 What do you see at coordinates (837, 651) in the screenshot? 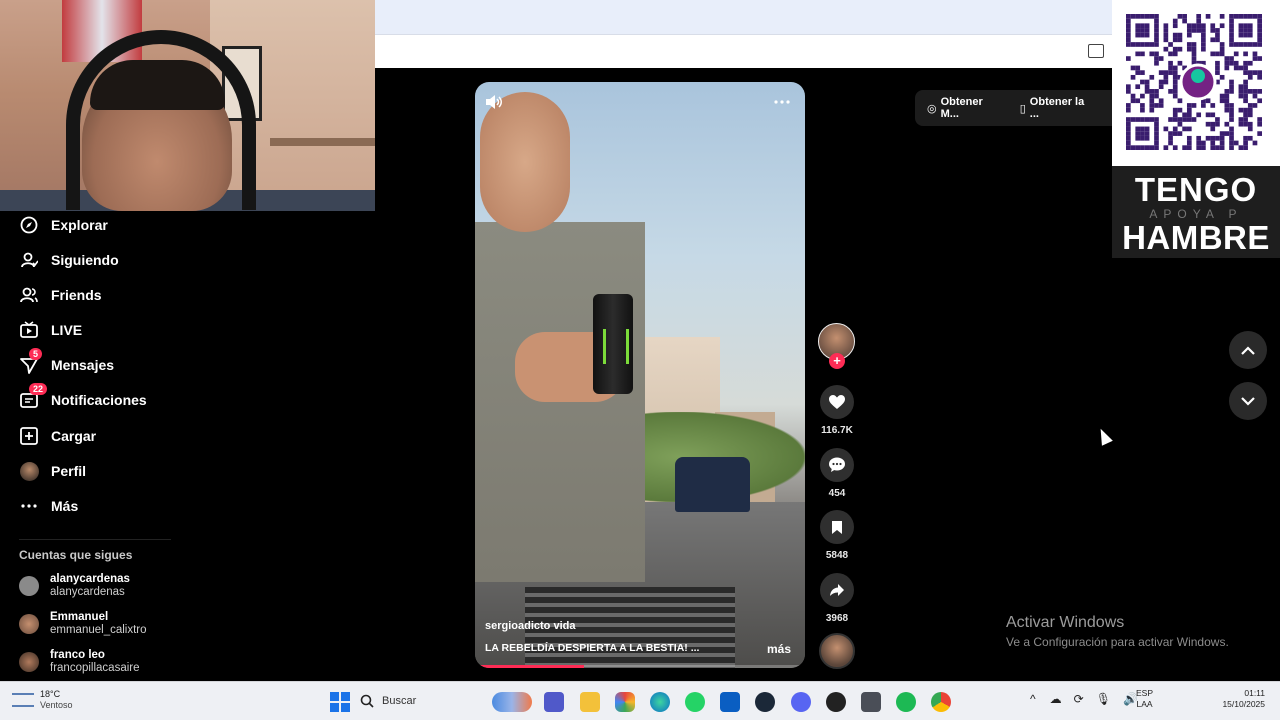
I see `music-disc-avatar` at bounding box center [837, 651].